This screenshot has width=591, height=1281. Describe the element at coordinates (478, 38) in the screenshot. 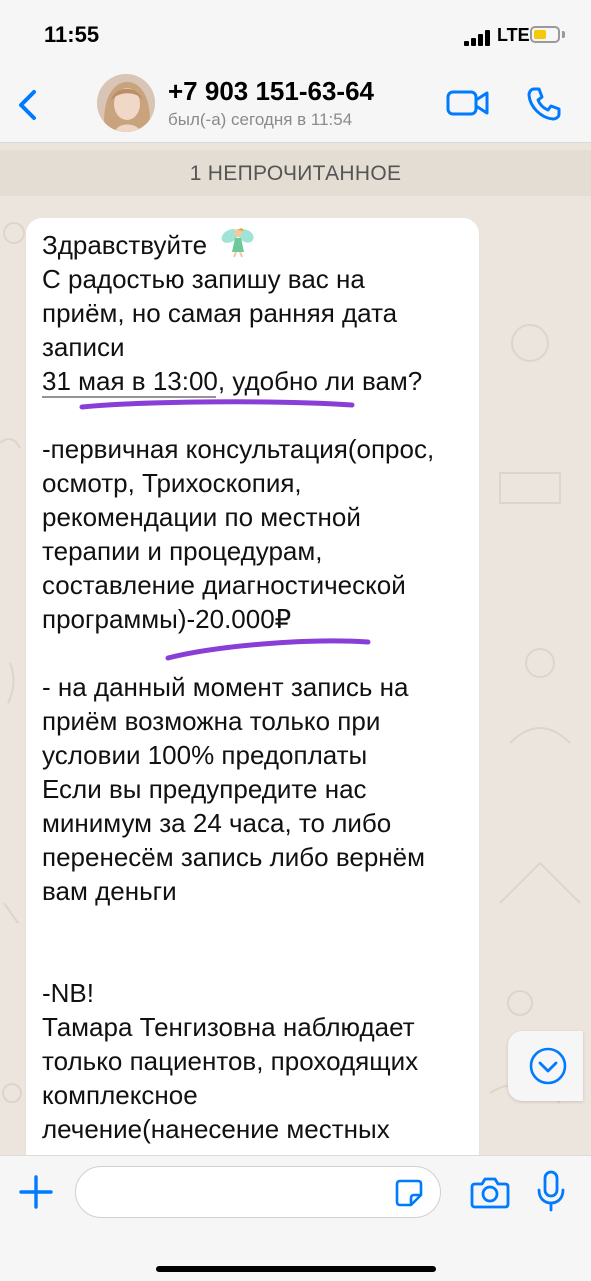

I see `cellular-signal-icon` at that location.